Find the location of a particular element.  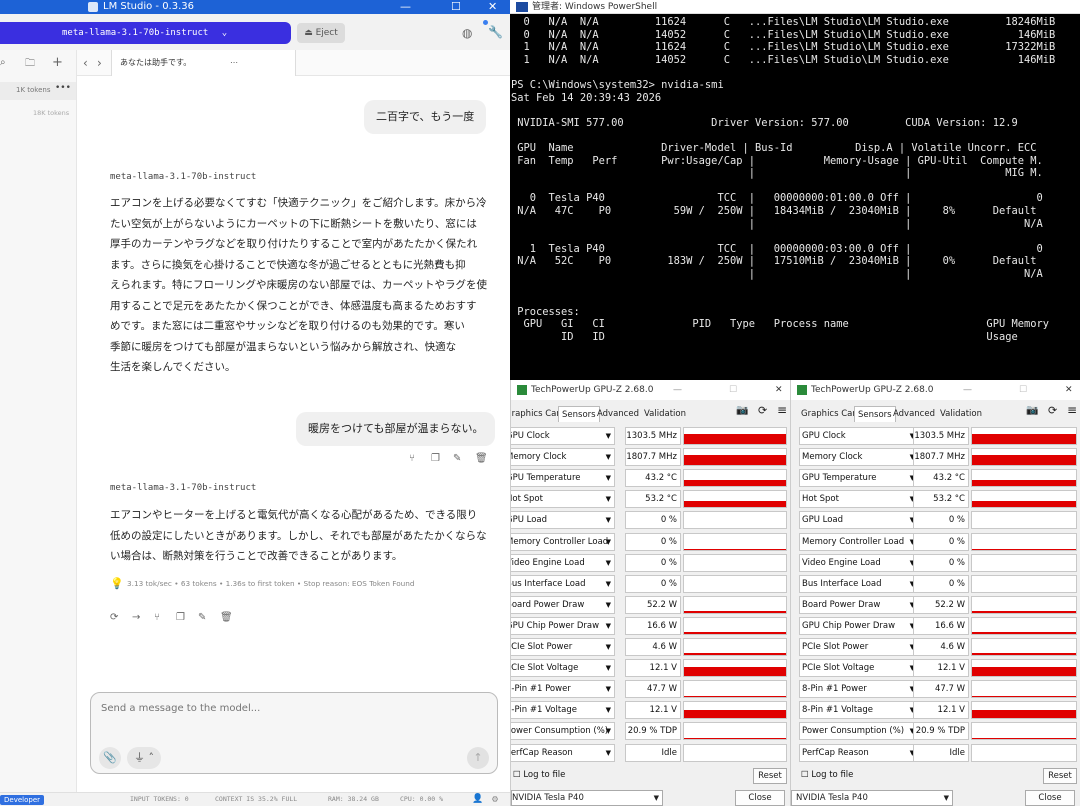

sensor-row: Video Engine Load ▼ 0 % is located at coordinates (935, 562).